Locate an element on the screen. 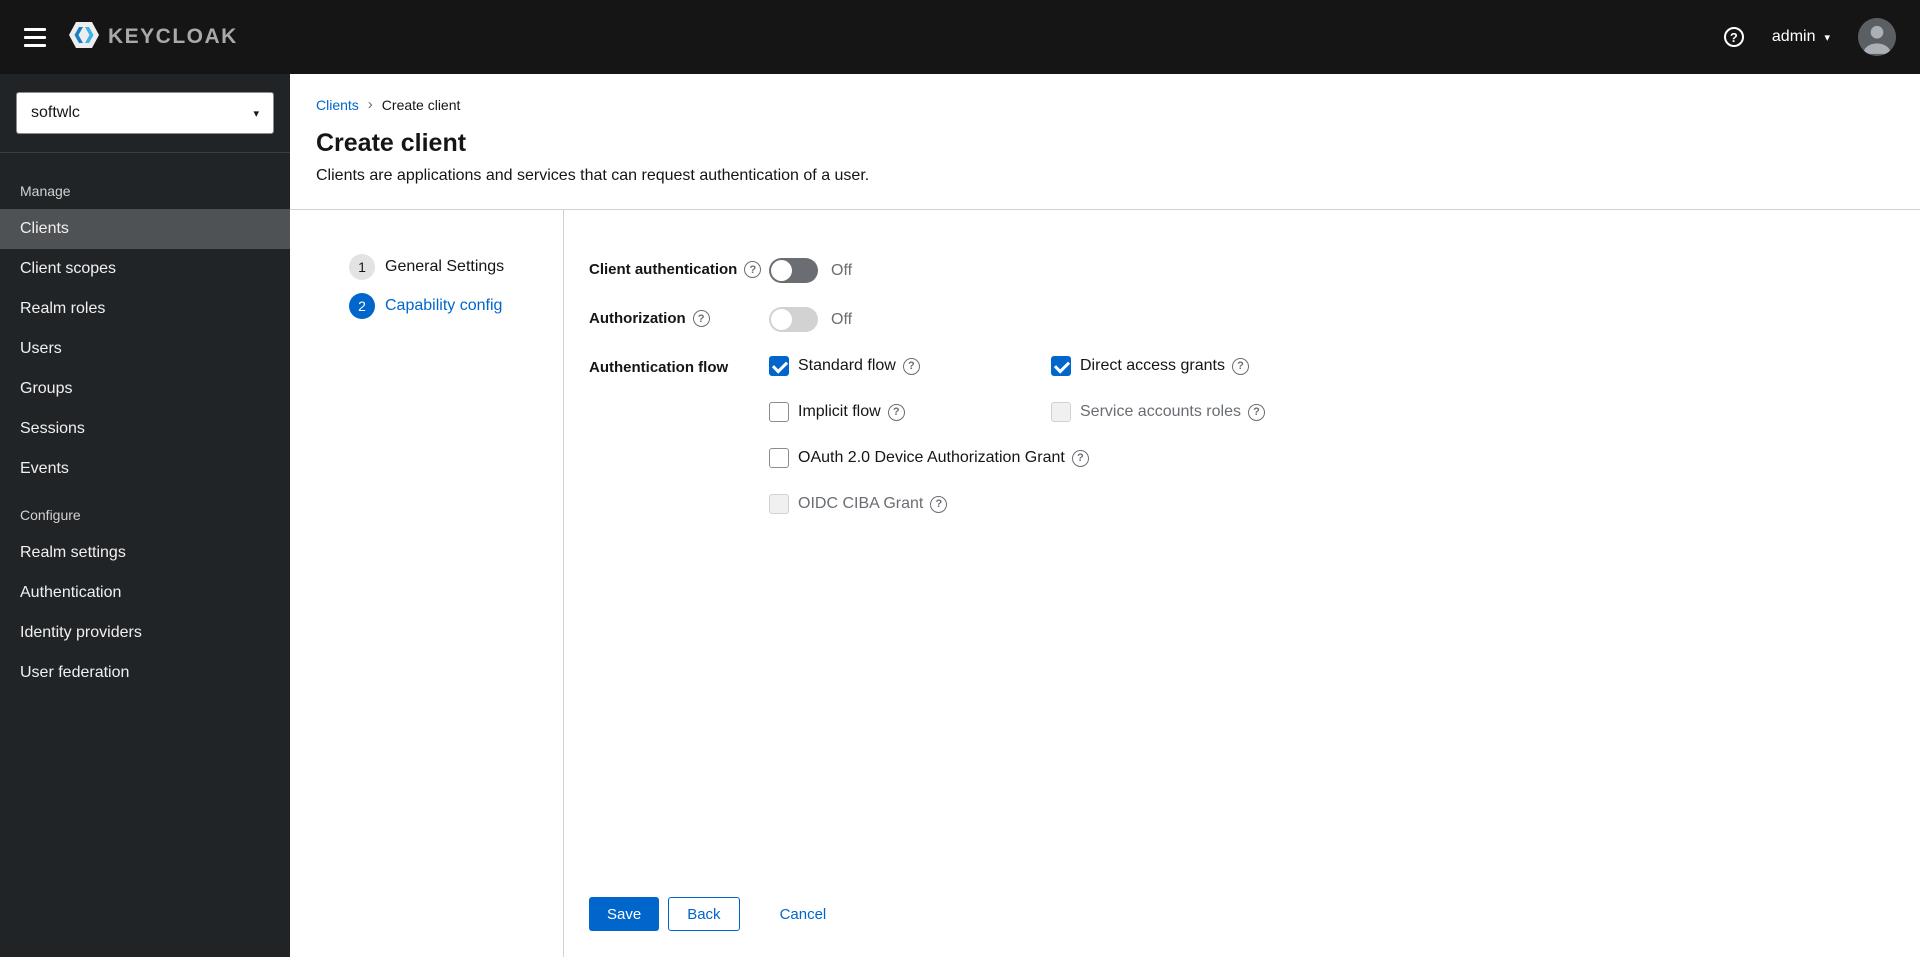 Image resolution: width=1920 pixels, height=957 pixels. user-dropdown: admin ▾ is located at coordinates (1801, 37).